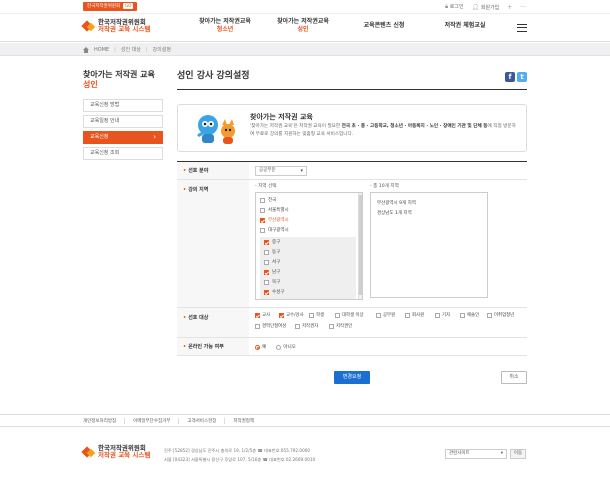  I want to click on subregion-item: 수성구, so click(274, 292).